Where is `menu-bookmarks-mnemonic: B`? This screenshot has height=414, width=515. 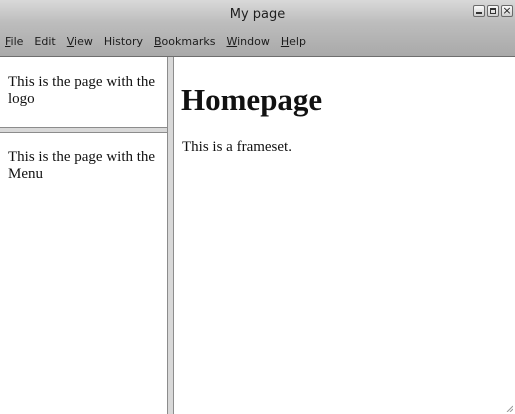
menu-bookmarks-mnemonic: B is located at coordinates (158, 41).